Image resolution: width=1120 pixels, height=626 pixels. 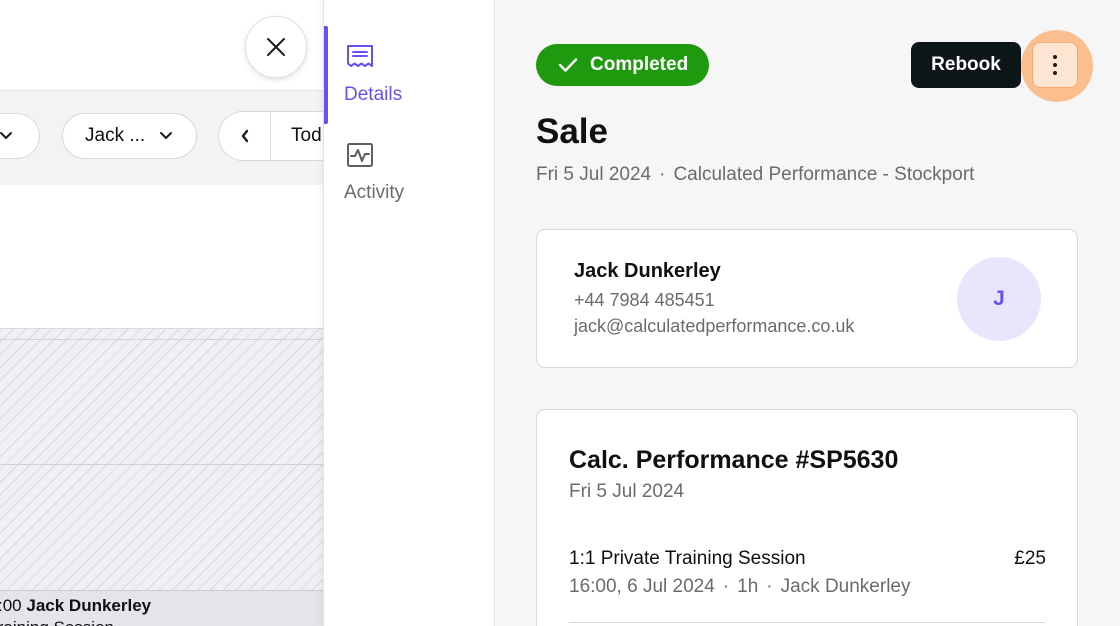 What do you see at coordinates (161, 608) in the screenshot?
I see `calendar-appointment: :00 Jack Dunkerley Training Session` at bounding box center [161, 608].